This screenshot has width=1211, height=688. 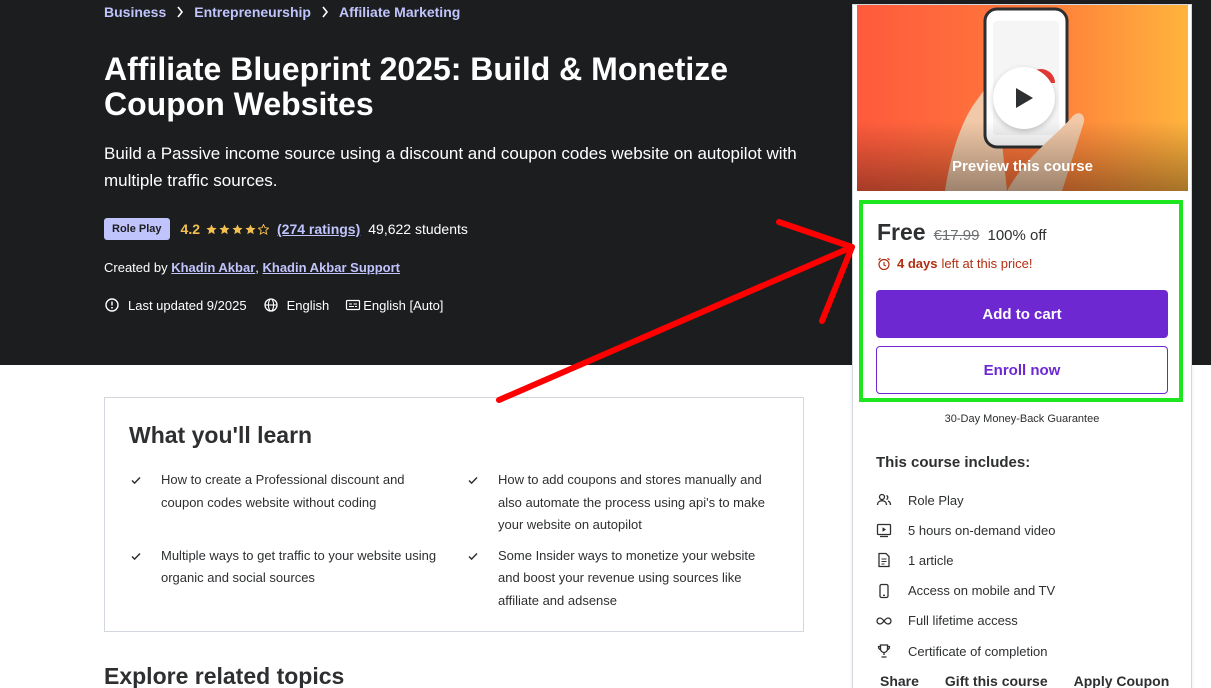 I want to click on author-link-khadin-akbar: Khadin Akbar, so click(x=213, y=267).